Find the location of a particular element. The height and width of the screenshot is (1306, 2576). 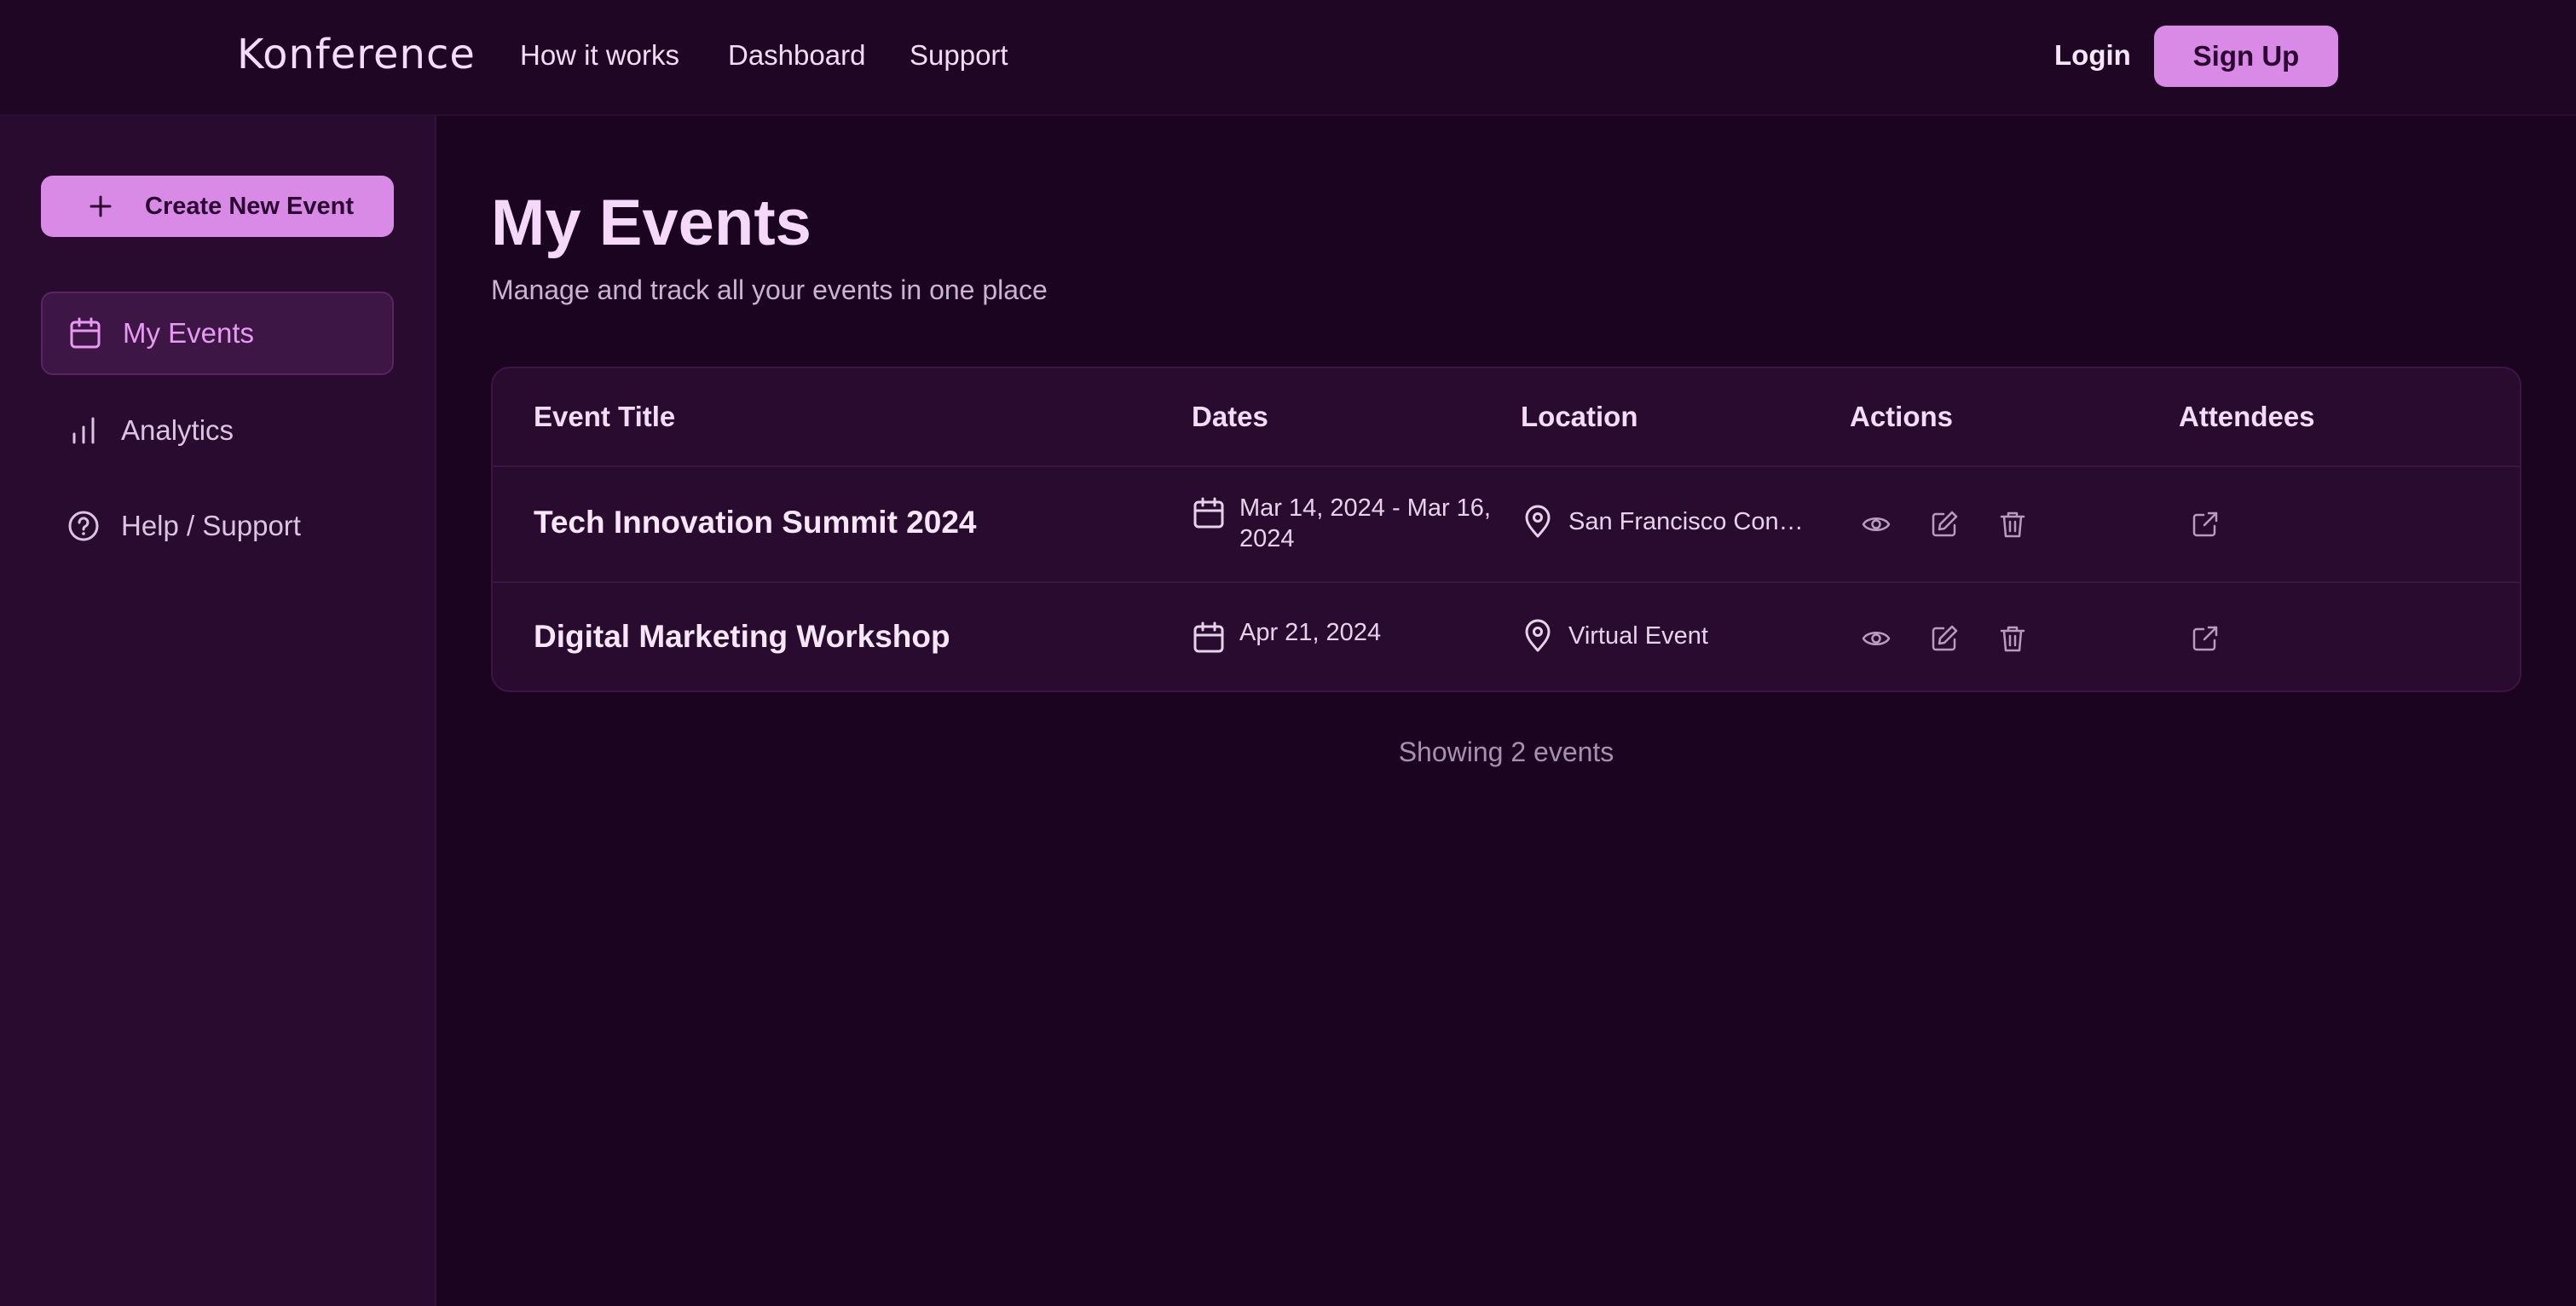

signup-button-label: Sign Up is located at coordinates (2246, 56).